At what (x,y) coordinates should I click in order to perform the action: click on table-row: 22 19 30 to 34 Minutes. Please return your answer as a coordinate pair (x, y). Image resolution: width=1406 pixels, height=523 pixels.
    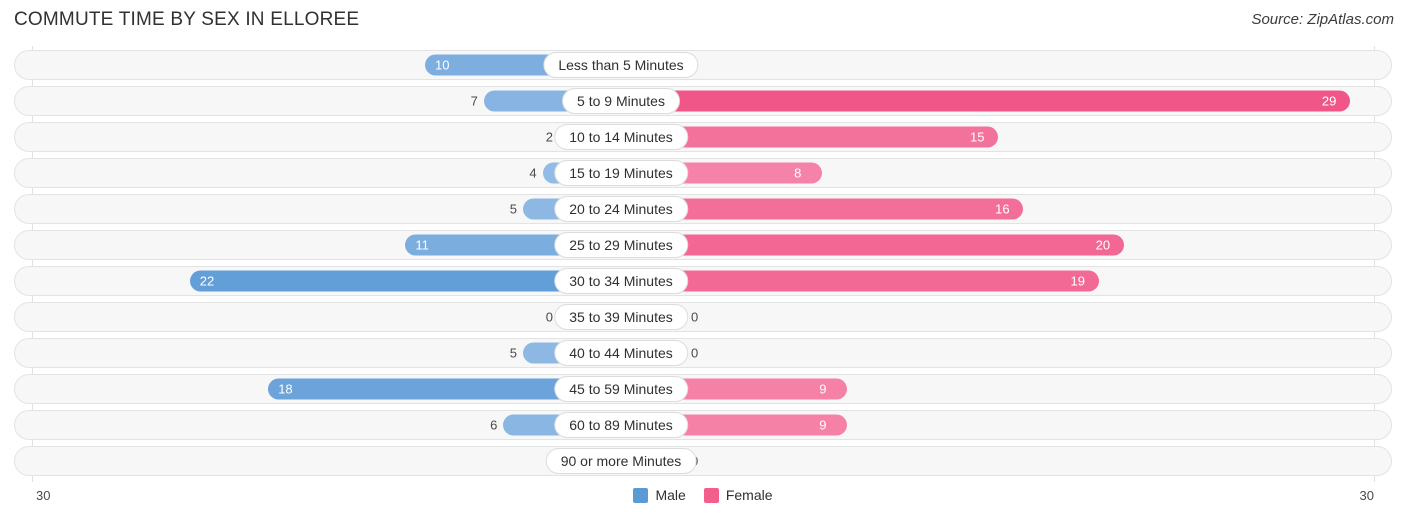
    Looking at the image, I should click on (703, 281).